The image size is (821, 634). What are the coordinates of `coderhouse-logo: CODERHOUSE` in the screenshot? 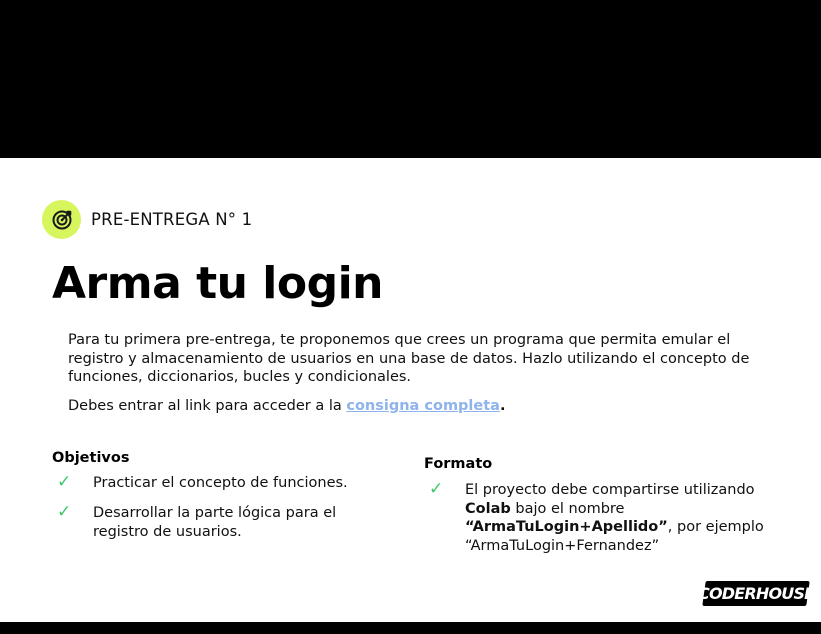 It's located at (756, 593).